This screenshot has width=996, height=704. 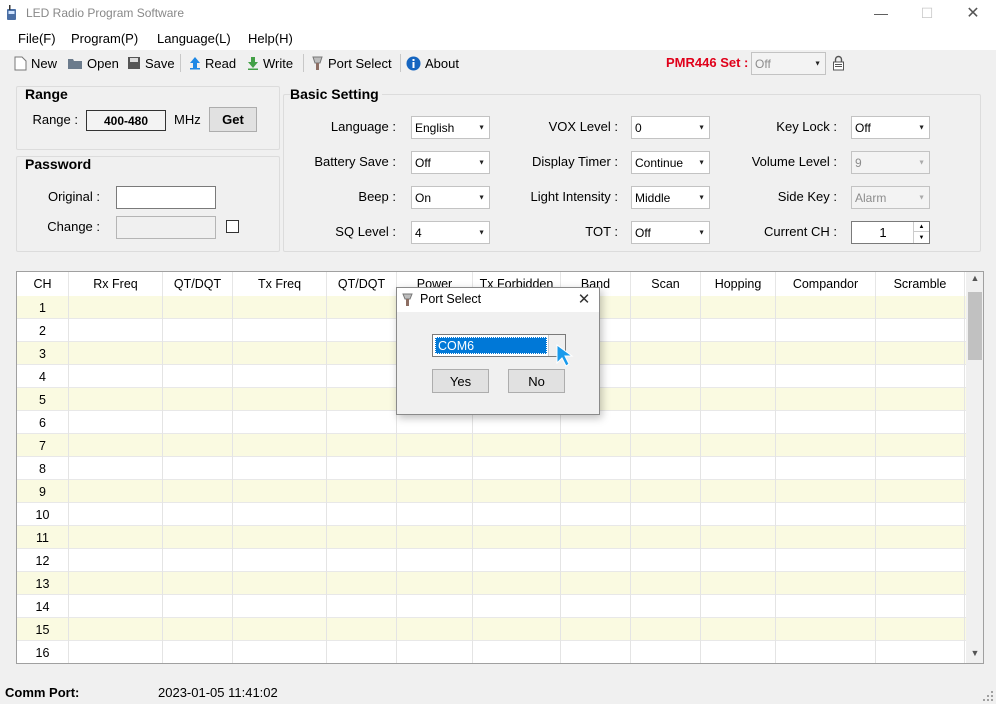 What do you see at coordinates (43, 445) in the screenshot?
I see `channel-number-cell: 7` at bounding box center [43, 445].